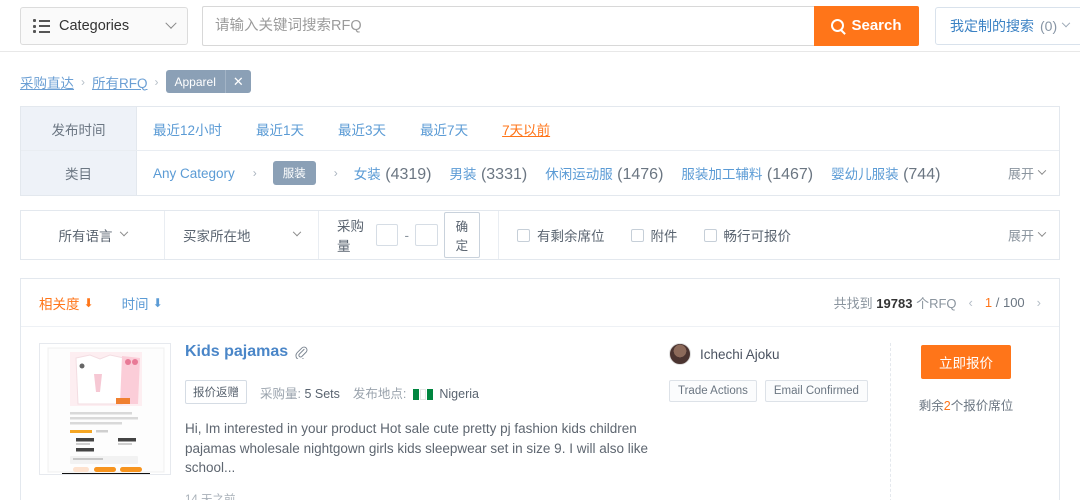 The height and width of the screenshot is (500, 1080). Describe the element at coordinates (301, 352) in the screenshot. I see `paperclip-icon` at that location.